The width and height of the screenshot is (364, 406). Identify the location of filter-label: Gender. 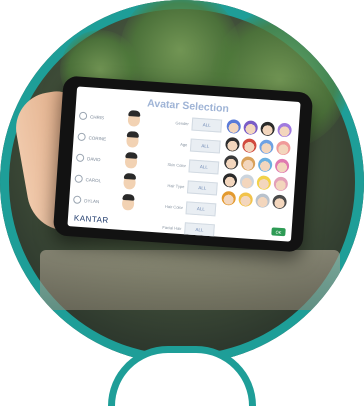
(182, 122).